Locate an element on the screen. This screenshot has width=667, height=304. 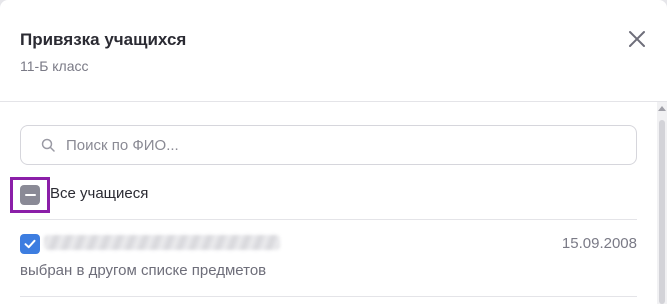
close-button is located at coordinates (637, 39).